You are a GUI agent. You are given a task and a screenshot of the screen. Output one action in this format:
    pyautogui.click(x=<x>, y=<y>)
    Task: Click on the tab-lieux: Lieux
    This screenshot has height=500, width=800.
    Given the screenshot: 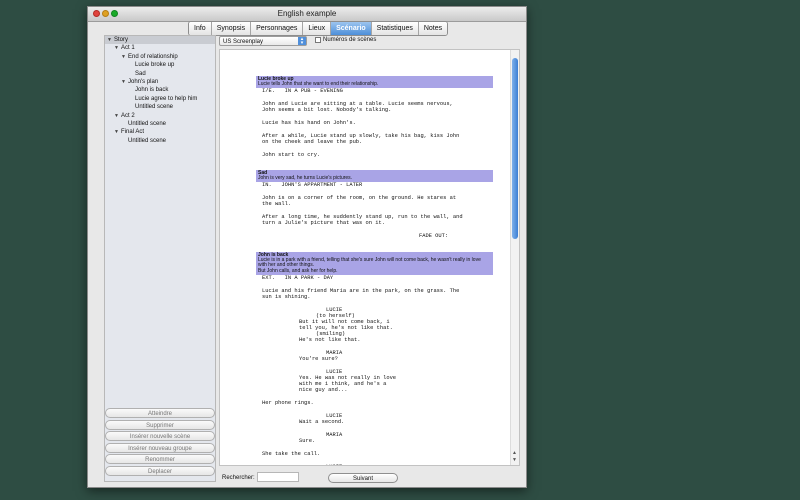 What is the action you would take?
    pyautogui.click(x=317, y=28)
    